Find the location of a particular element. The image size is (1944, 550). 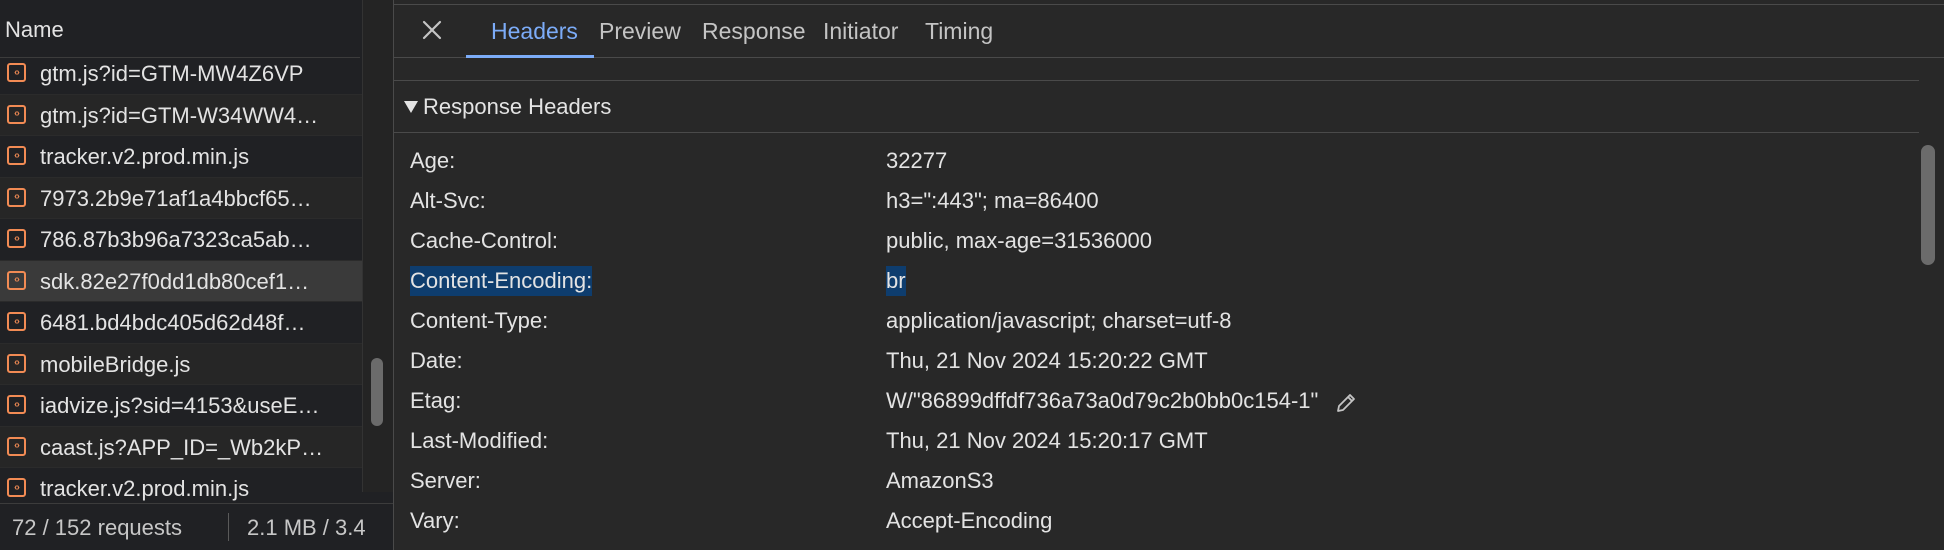

request-name: gtm.js?id=GTM-MW4Z6VP is located at coordinates (172, 73).